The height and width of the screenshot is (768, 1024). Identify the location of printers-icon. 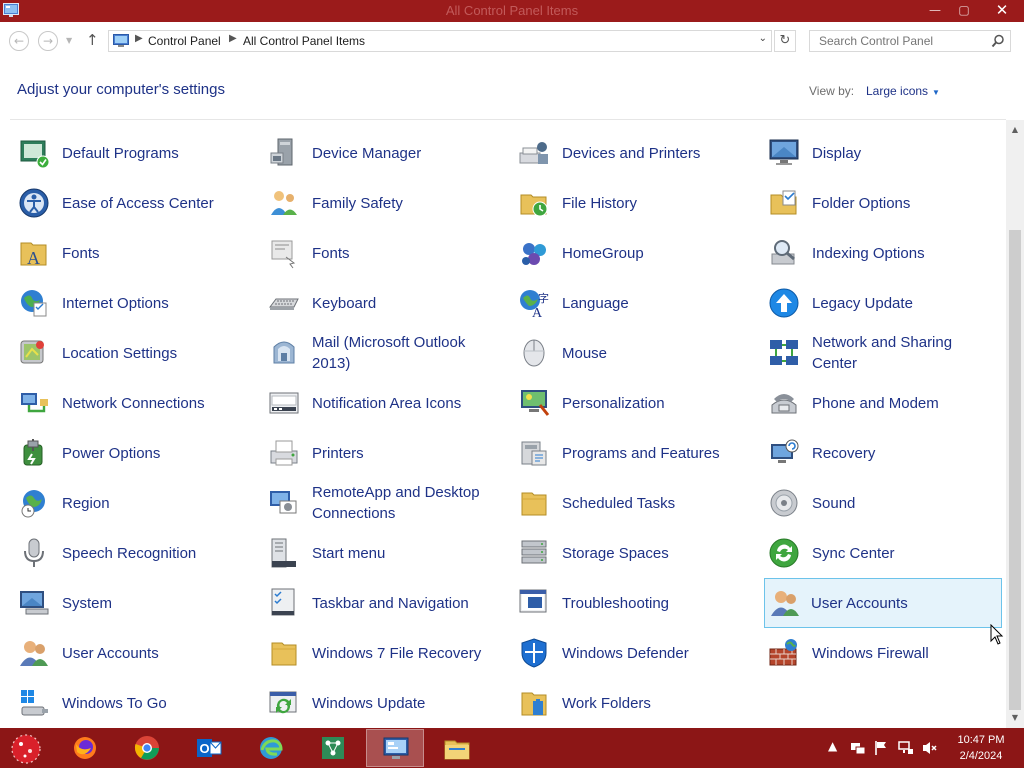
(284, 453).